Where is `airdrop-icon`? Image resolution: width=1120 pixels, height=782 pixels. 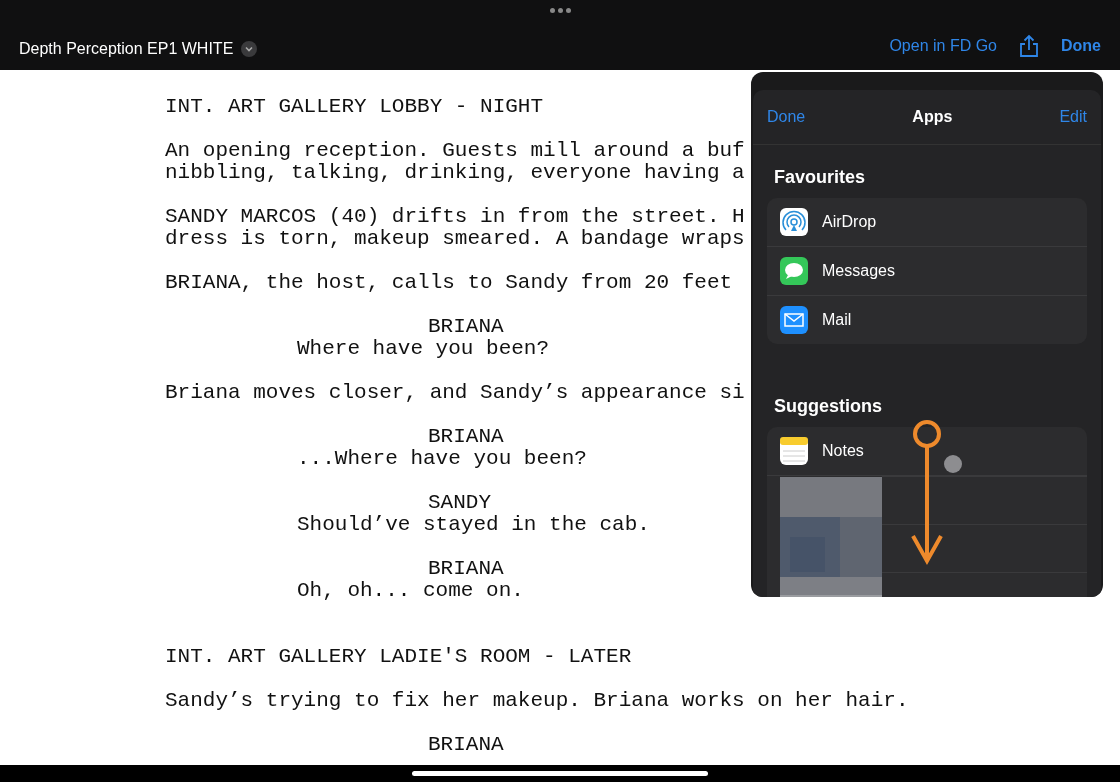 airdrop-icon is located at coordinates (794, 222).